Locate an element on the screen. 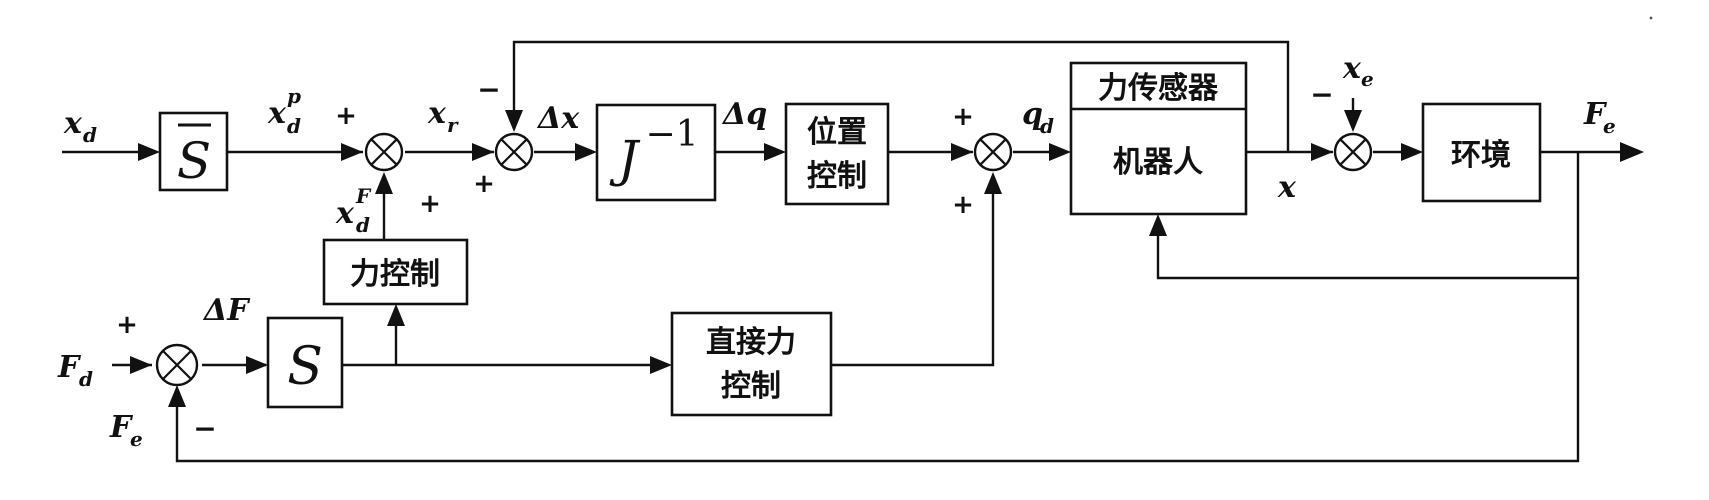 This screenshot has width=1709, height=500. arrow-into-s is located at coordinates (257, 365).